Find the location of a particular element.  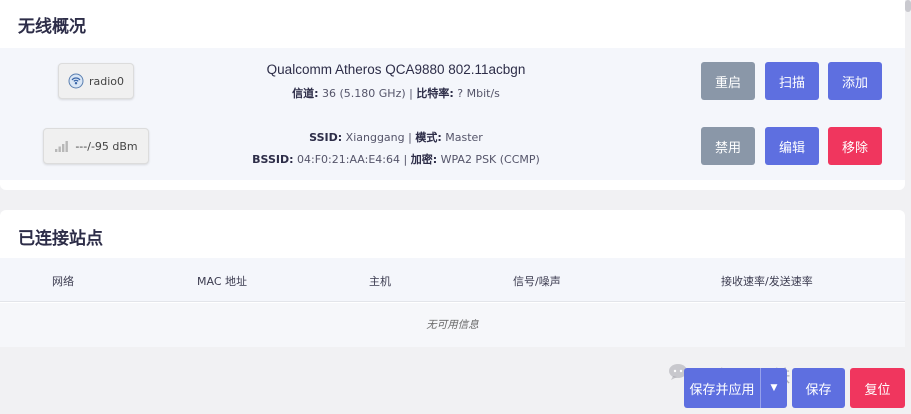

channel-info: 信道: 36 (5.180 GHz) | 比特率: ? Mbit/s is located at coordinates (396, 93).